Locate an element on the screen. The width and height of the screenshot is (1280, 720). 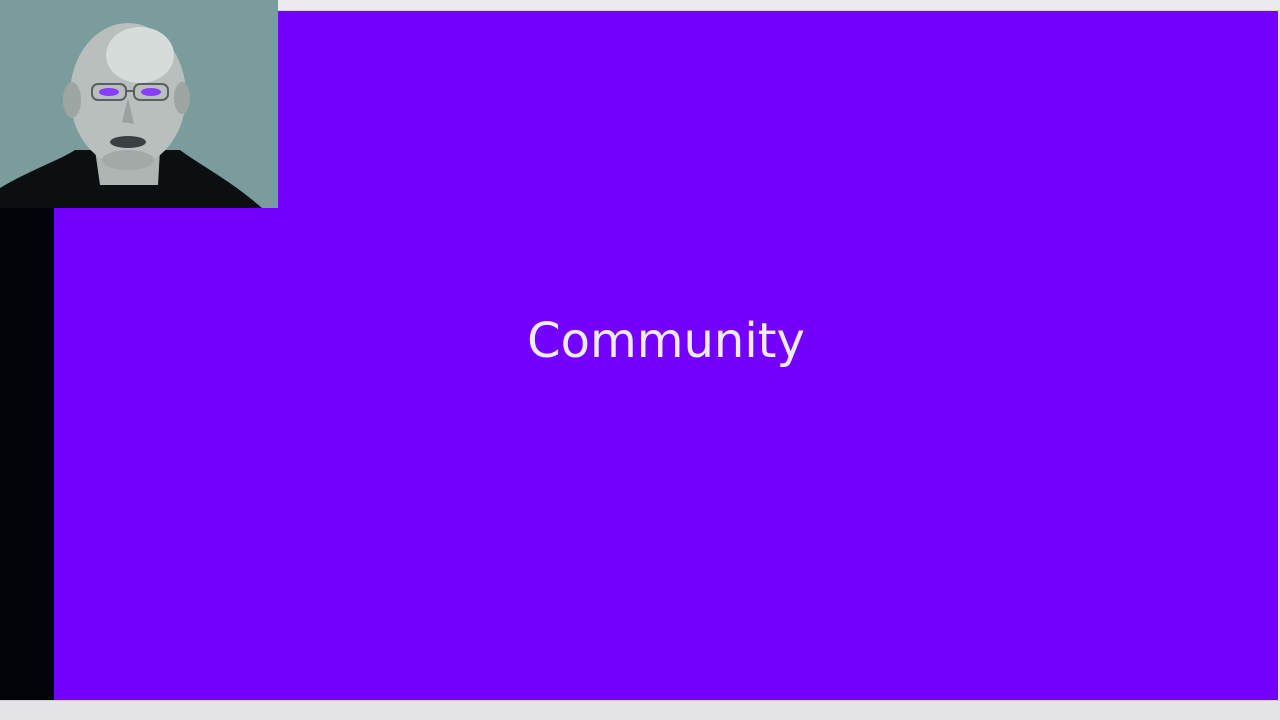
bottom-status-strip is located at coordinates (640, 710).